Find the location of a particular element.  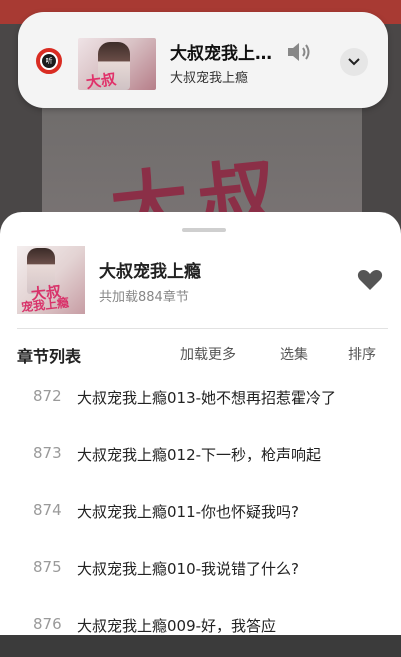

chapter-row: 875 大叔宠我上瘾010-我说错了什么? is located at coordinates (200, 571).